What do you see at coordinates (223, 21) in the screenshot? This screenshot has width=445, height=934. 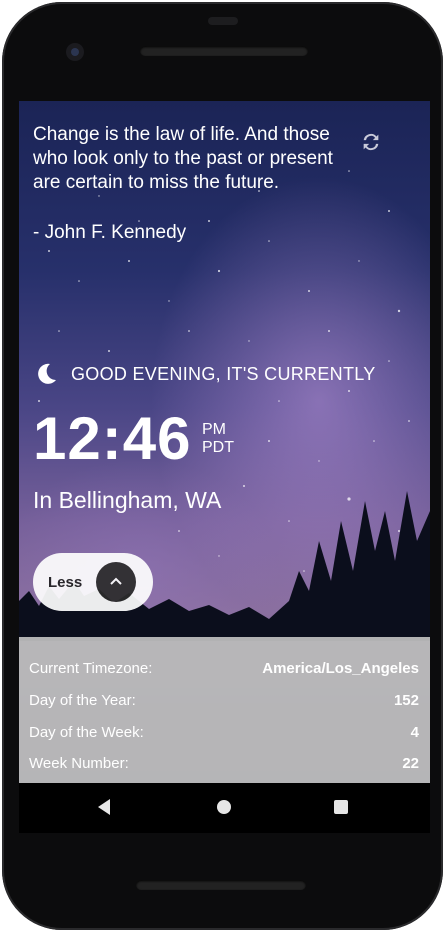 I see `earpiece-slot` at bounding box center [223, 21].